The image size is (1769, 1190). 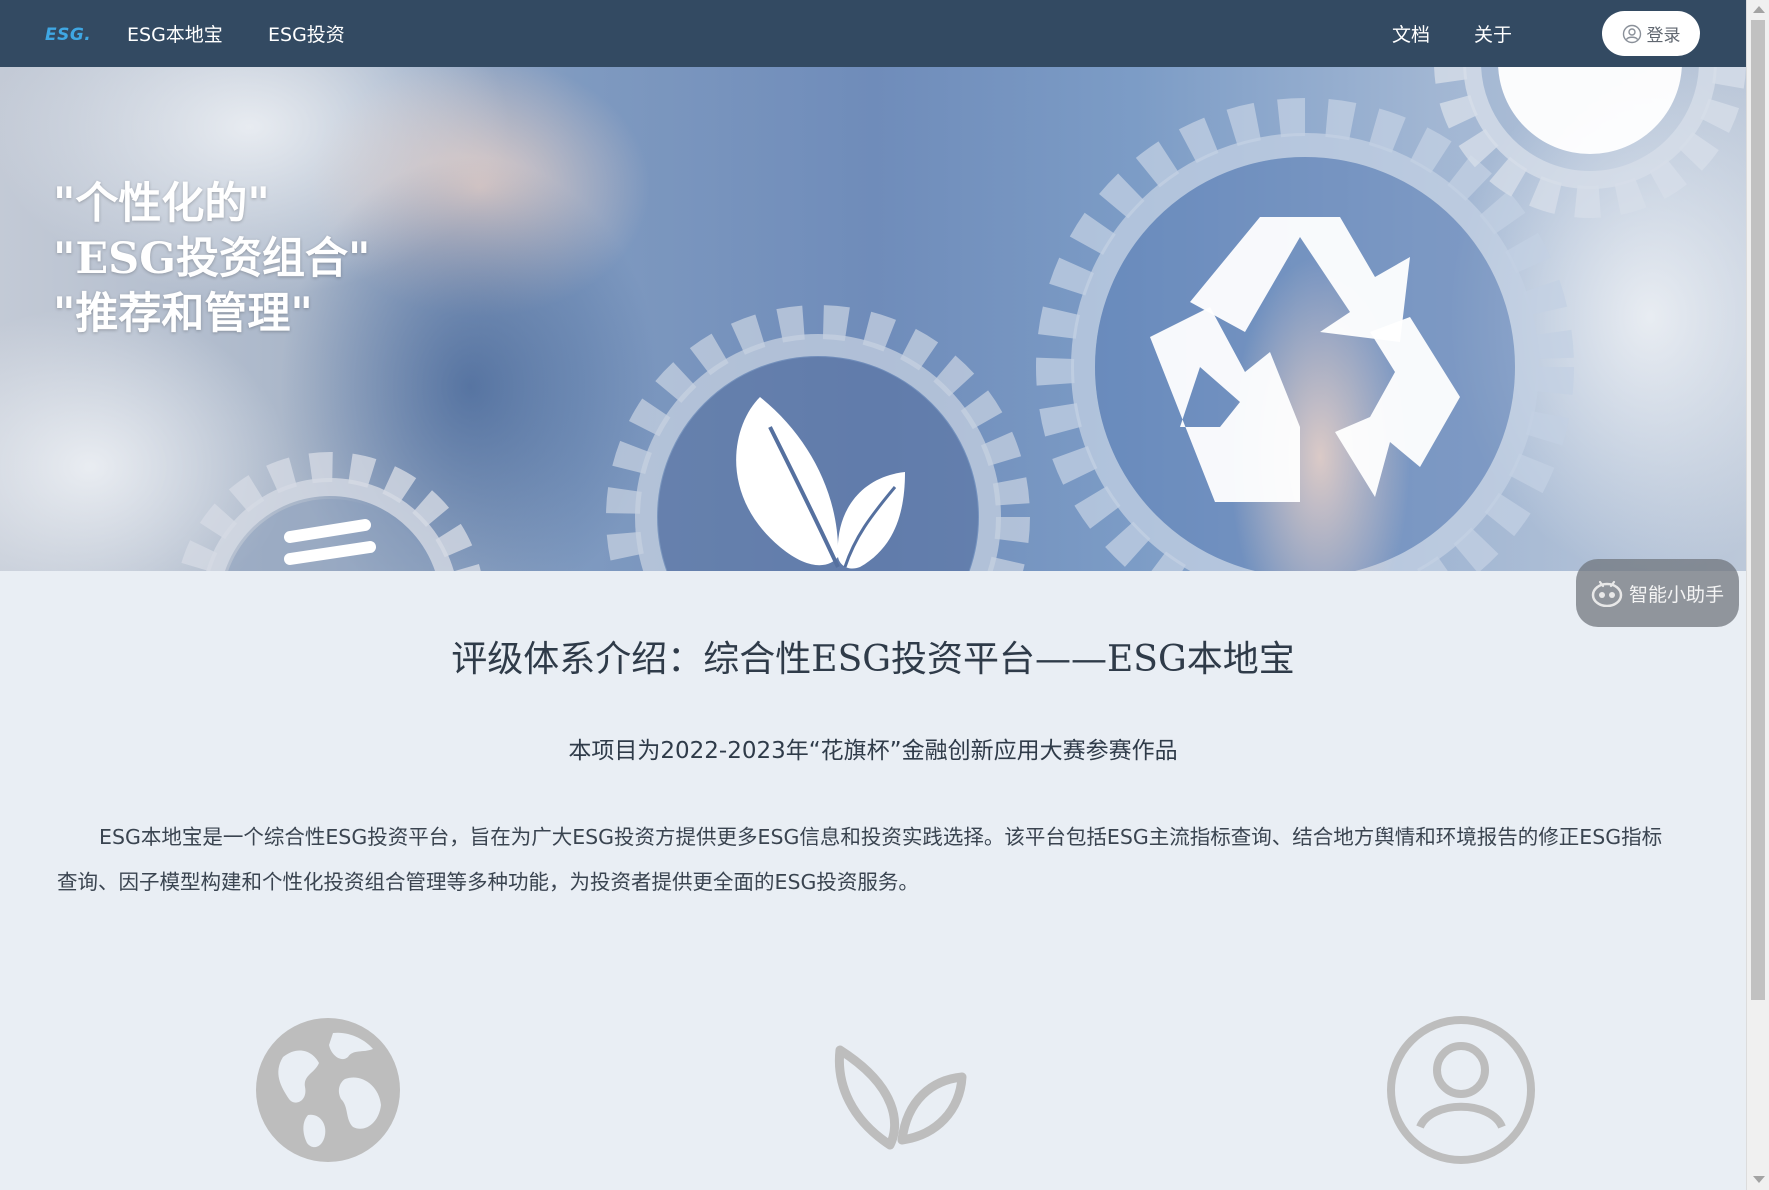 I want to click on vertical-scrollbar, so click(x=1757, y=595).